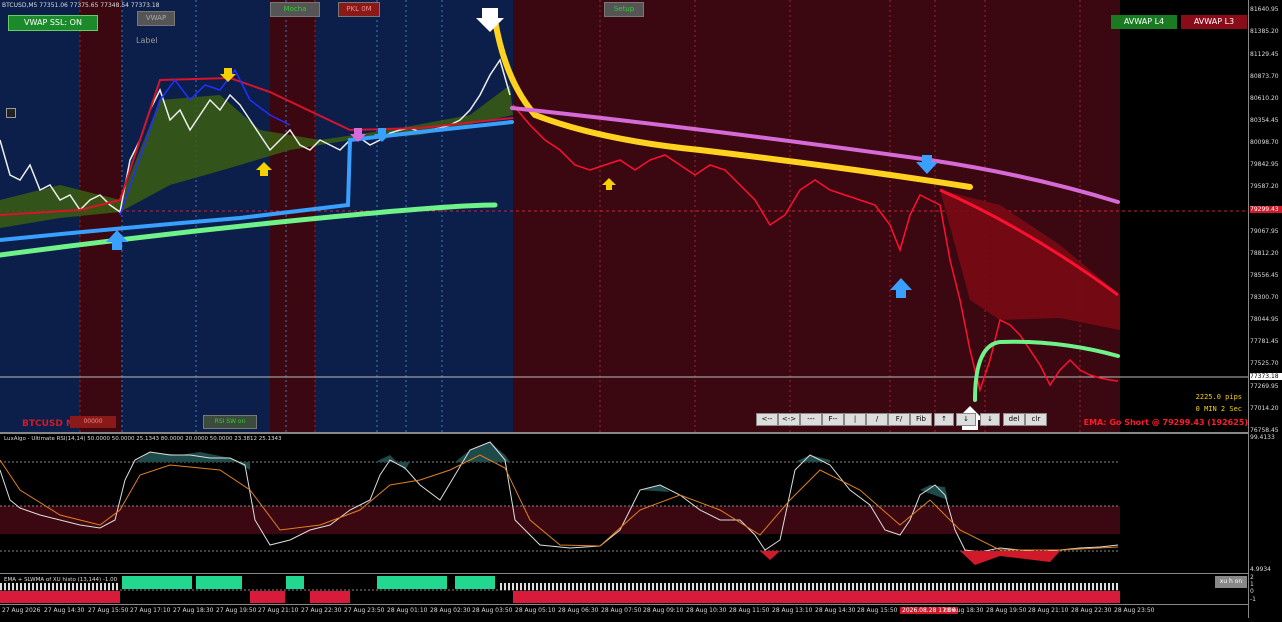  I want to click on tool-arrow-both: <->, so click(789, 419).